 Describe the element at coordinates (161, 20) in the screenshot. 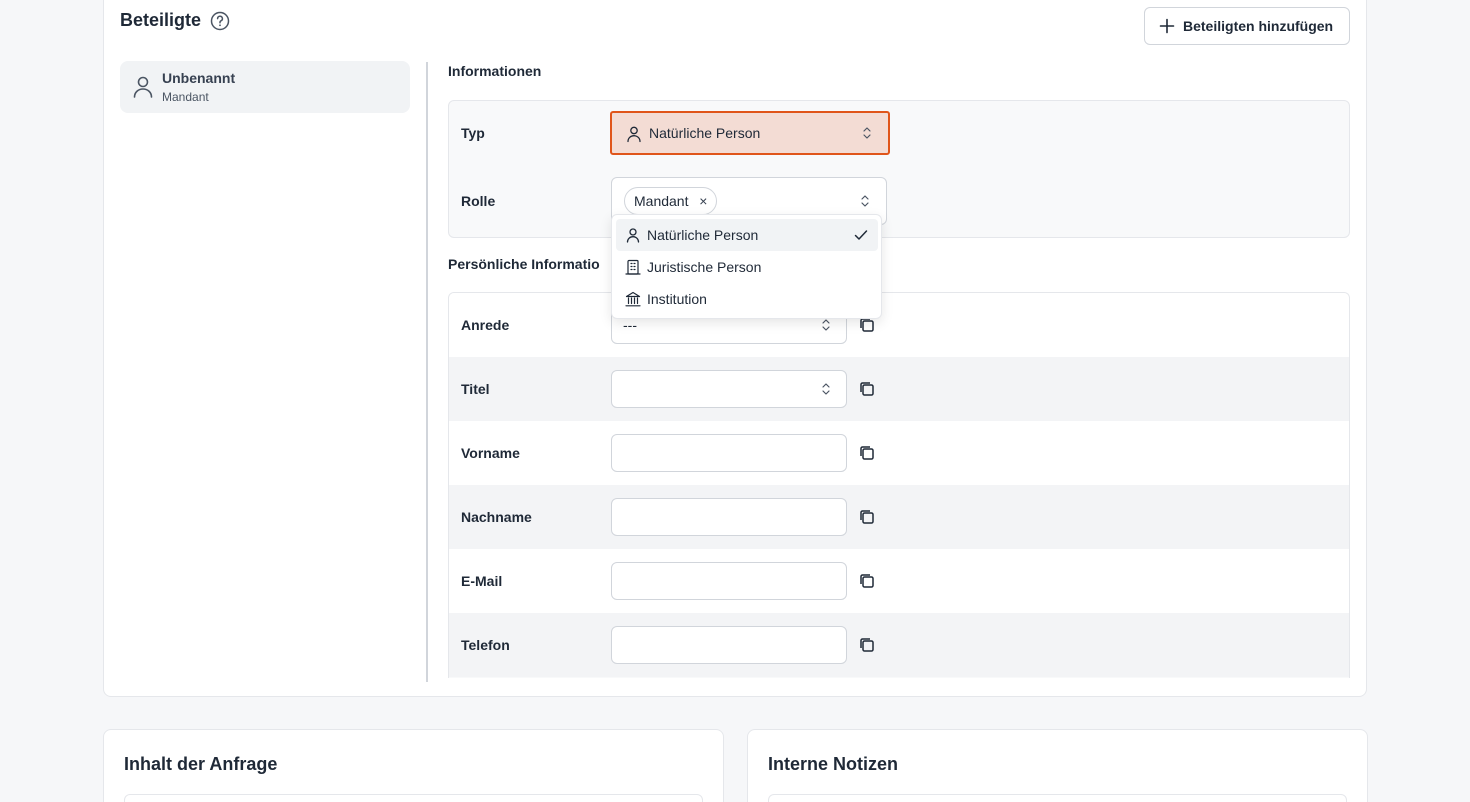

I see `section-title: Beteiligte` at that location.